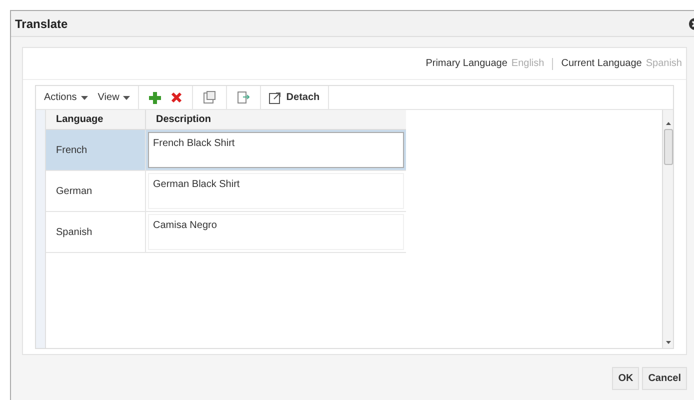 Image resolution: width=694 pixels, height=400 pixels. I want to click on table-row: German German Black Shirt, so click(226, 191).